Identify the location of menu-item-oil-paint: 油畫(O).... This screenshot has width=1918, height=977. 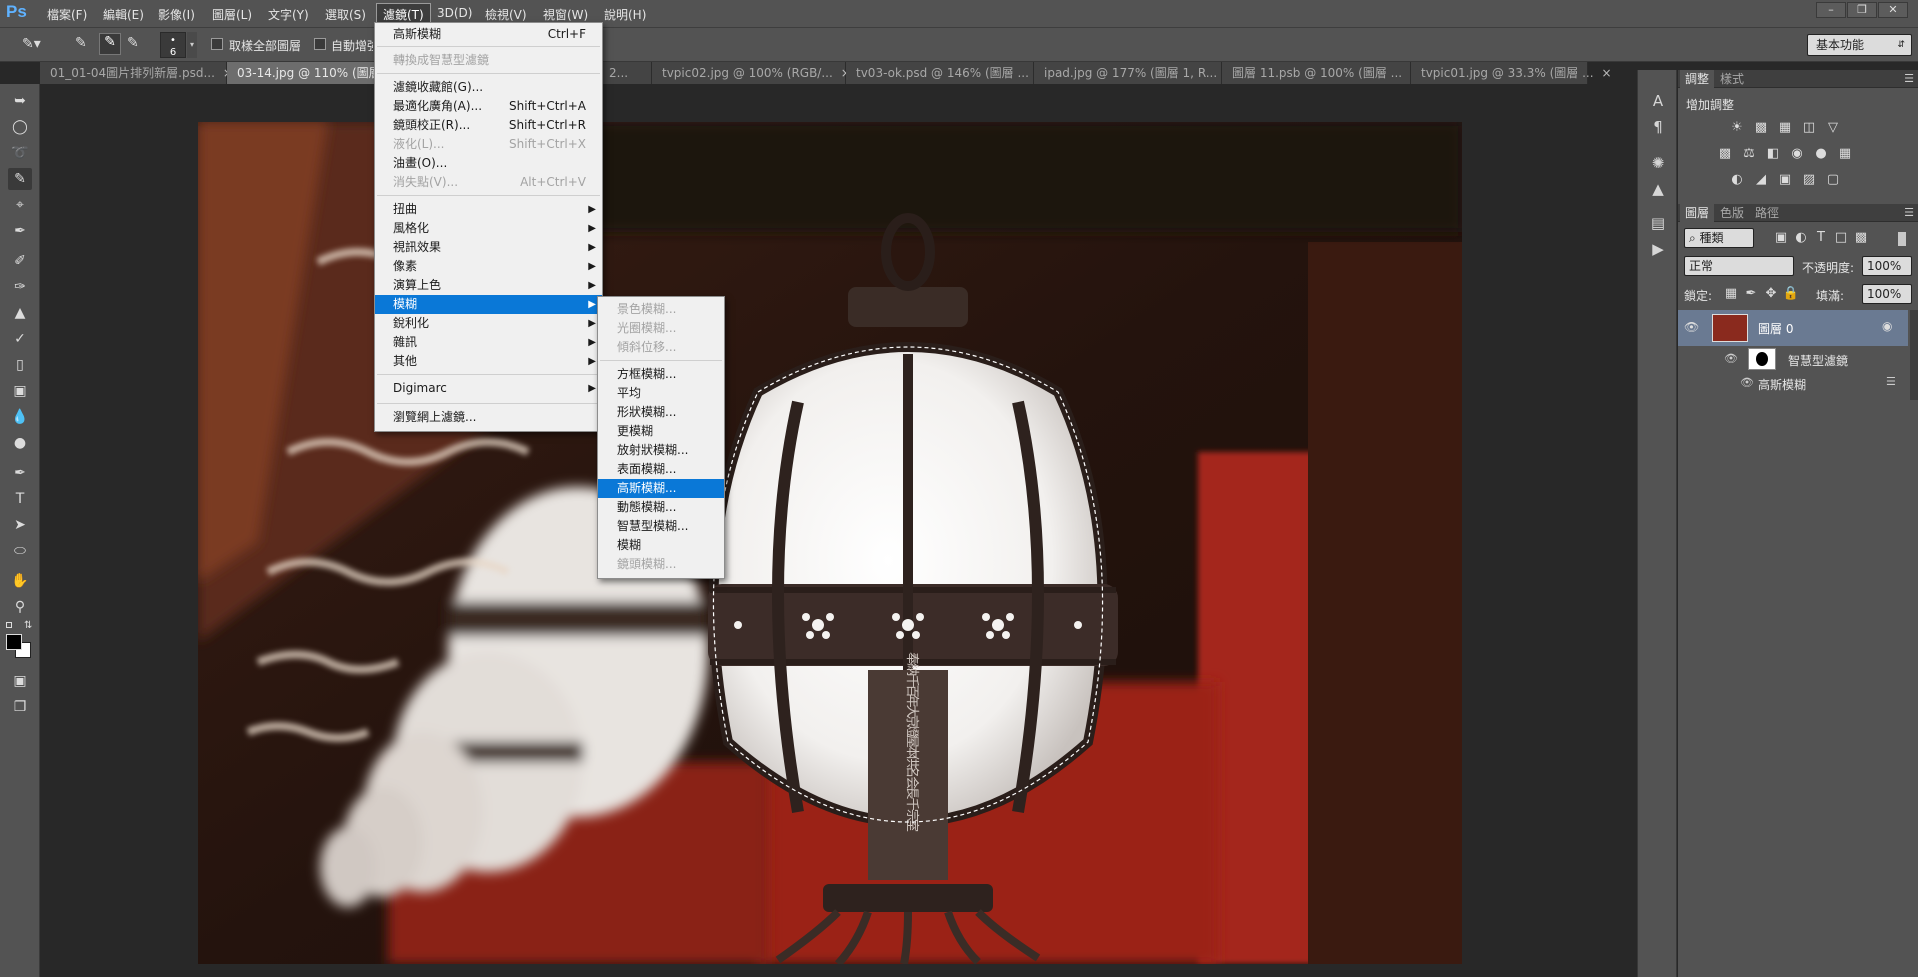
(488, 163).